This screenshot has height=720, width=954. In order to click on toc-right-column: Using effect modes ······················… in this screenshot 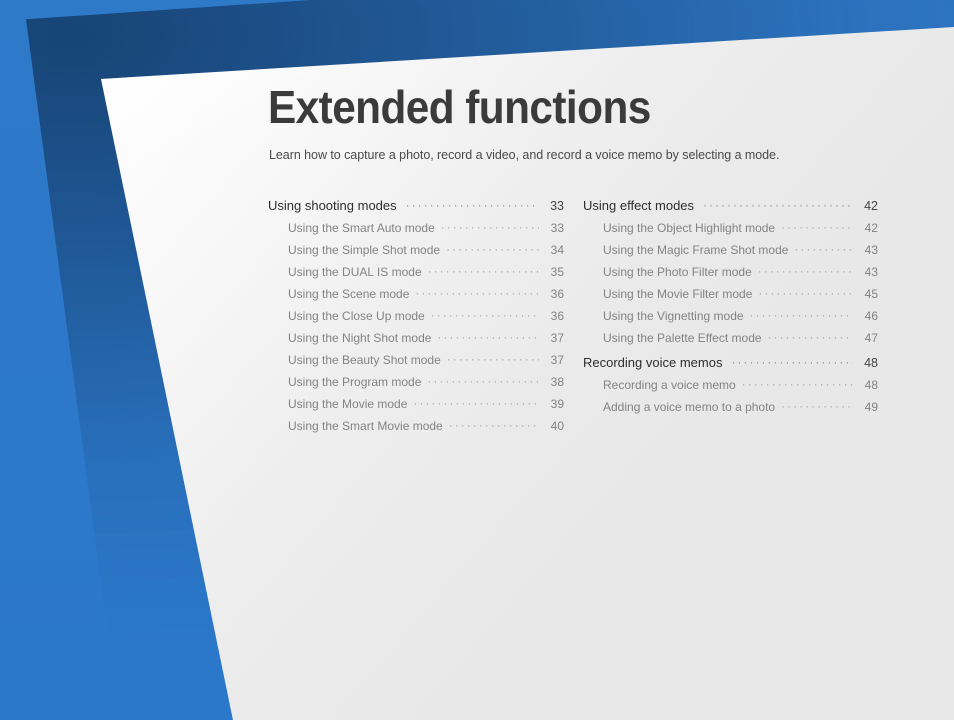, I will do `click(730, 310)`.